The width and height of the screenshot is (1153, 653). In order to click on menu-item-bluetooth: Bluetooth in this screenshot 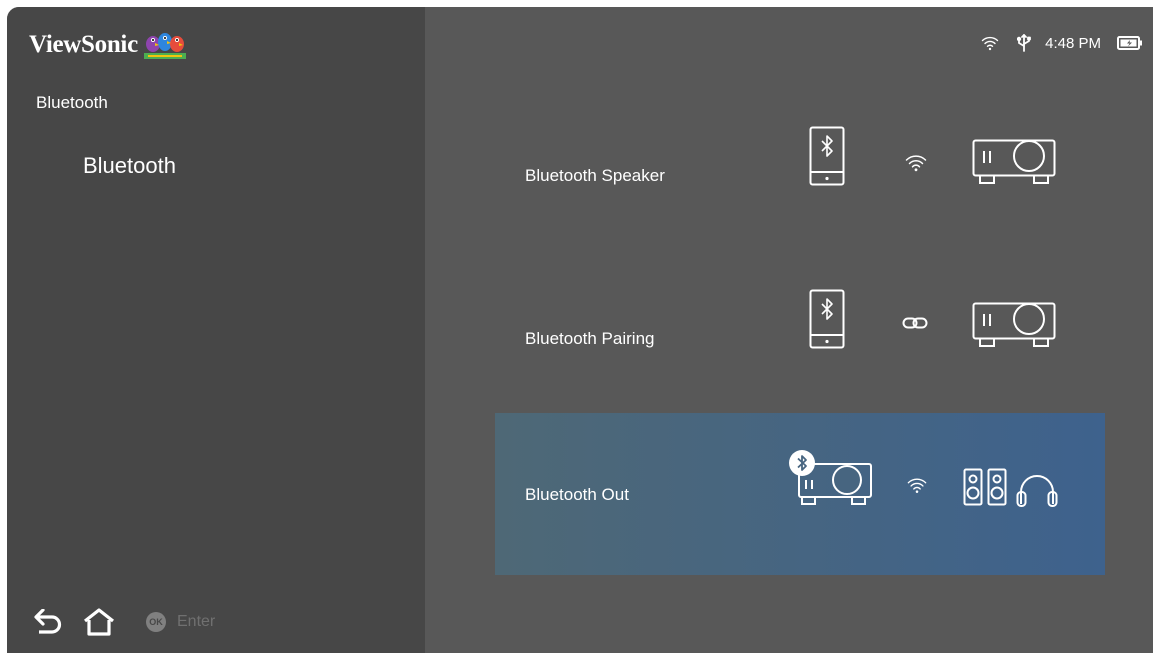, I will do `click(129, 166)`.